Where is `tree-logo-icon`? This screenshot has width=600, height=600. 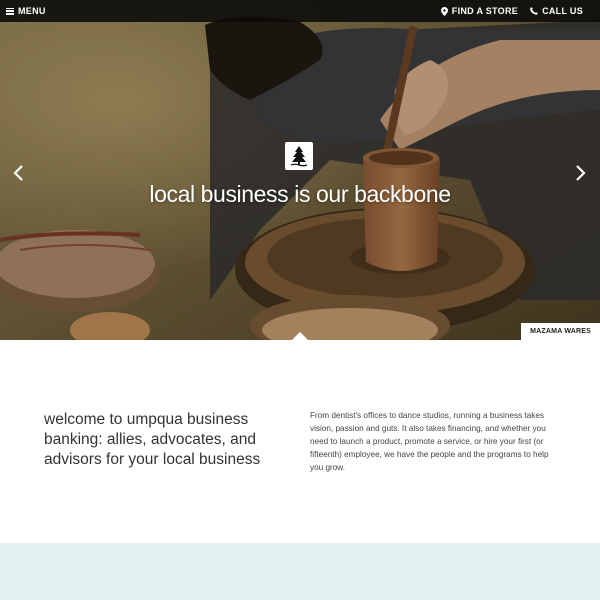 tree-logo-icon is located at coordinates (299, 156).